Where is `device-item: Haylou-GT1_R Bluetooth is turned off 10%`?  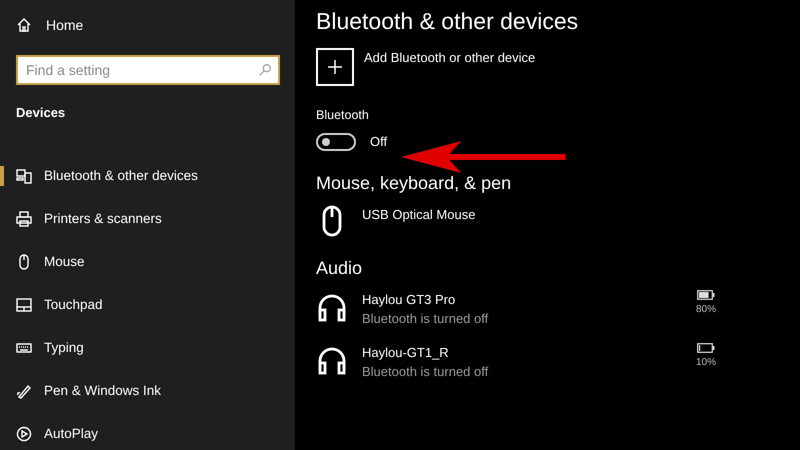
device-item: Haylou-GT1_R Bluetooth is turned off 10% is located at coordinates (516, 362).